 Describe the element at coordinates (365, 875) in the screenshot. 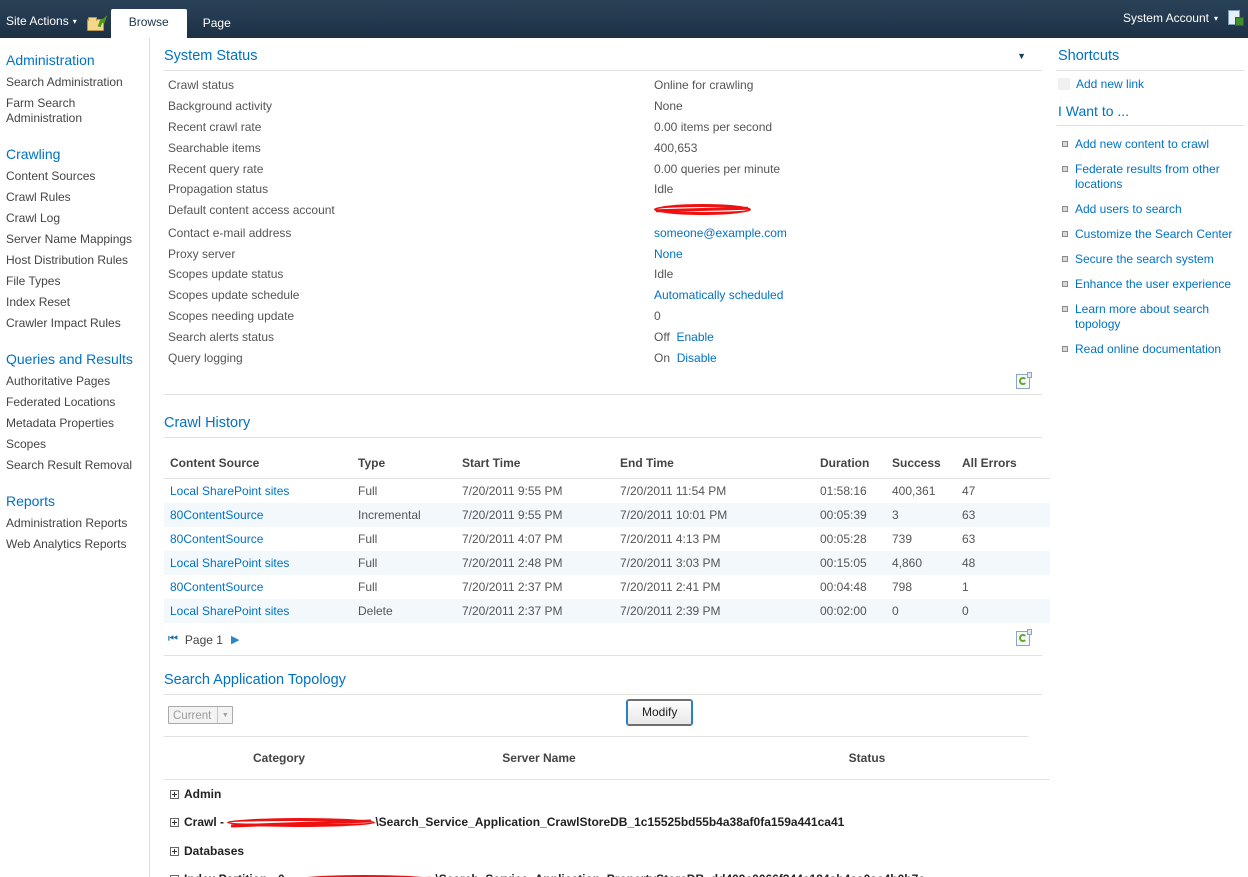

I see `redaction-mark` at that location.